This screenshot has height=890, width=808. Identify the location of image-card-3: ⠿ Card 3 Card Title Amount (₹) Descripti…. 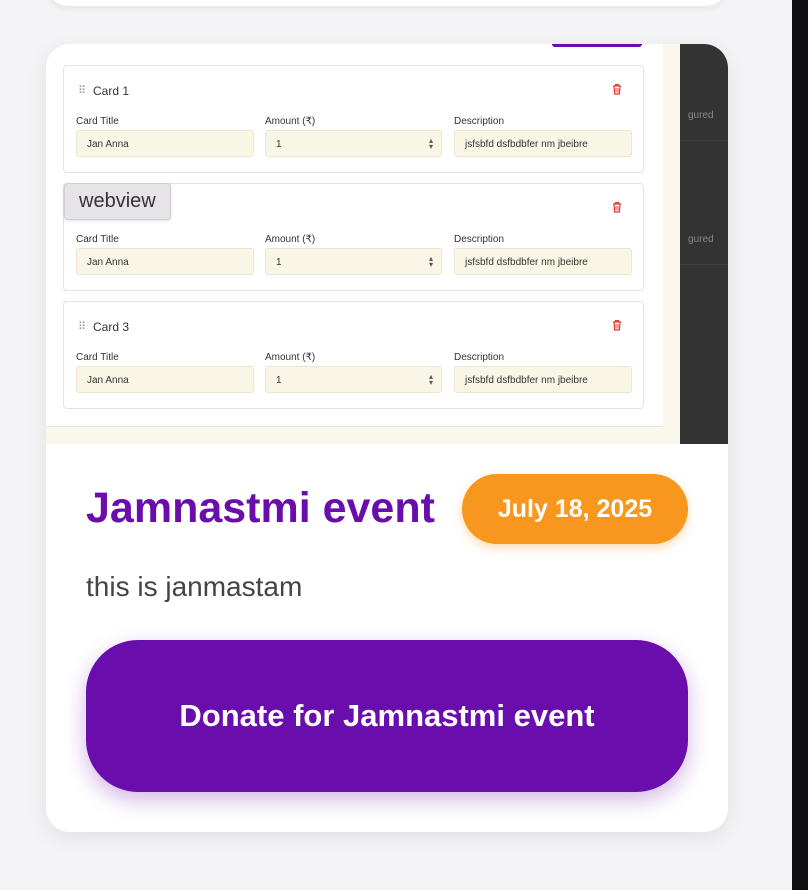
(353, 355).